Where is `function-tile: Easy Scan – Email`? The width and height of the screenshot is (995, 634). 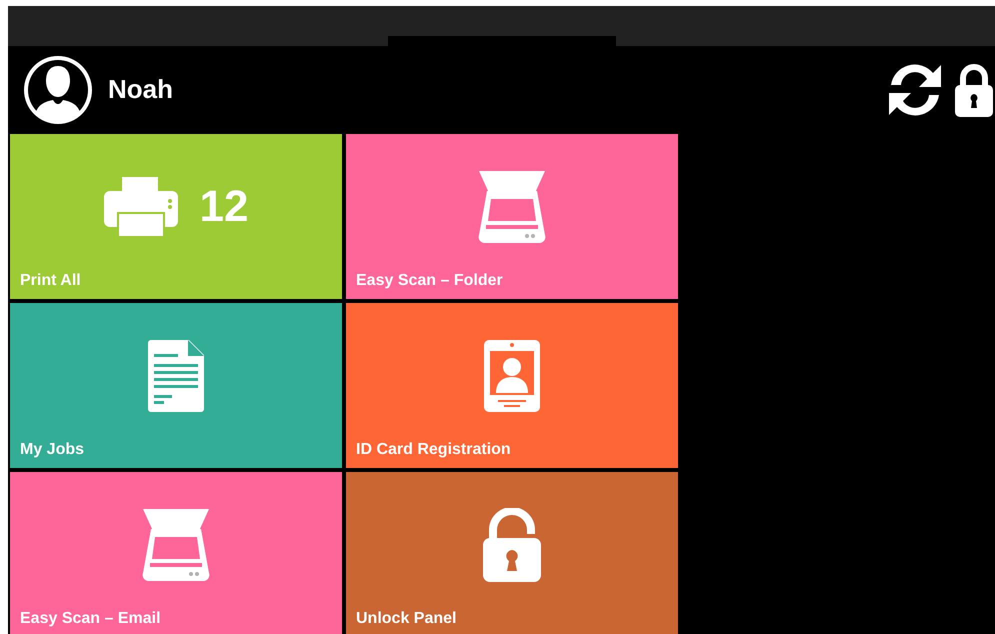
function-tile: Easy Scan – Email is located at coordinates (176, 553).